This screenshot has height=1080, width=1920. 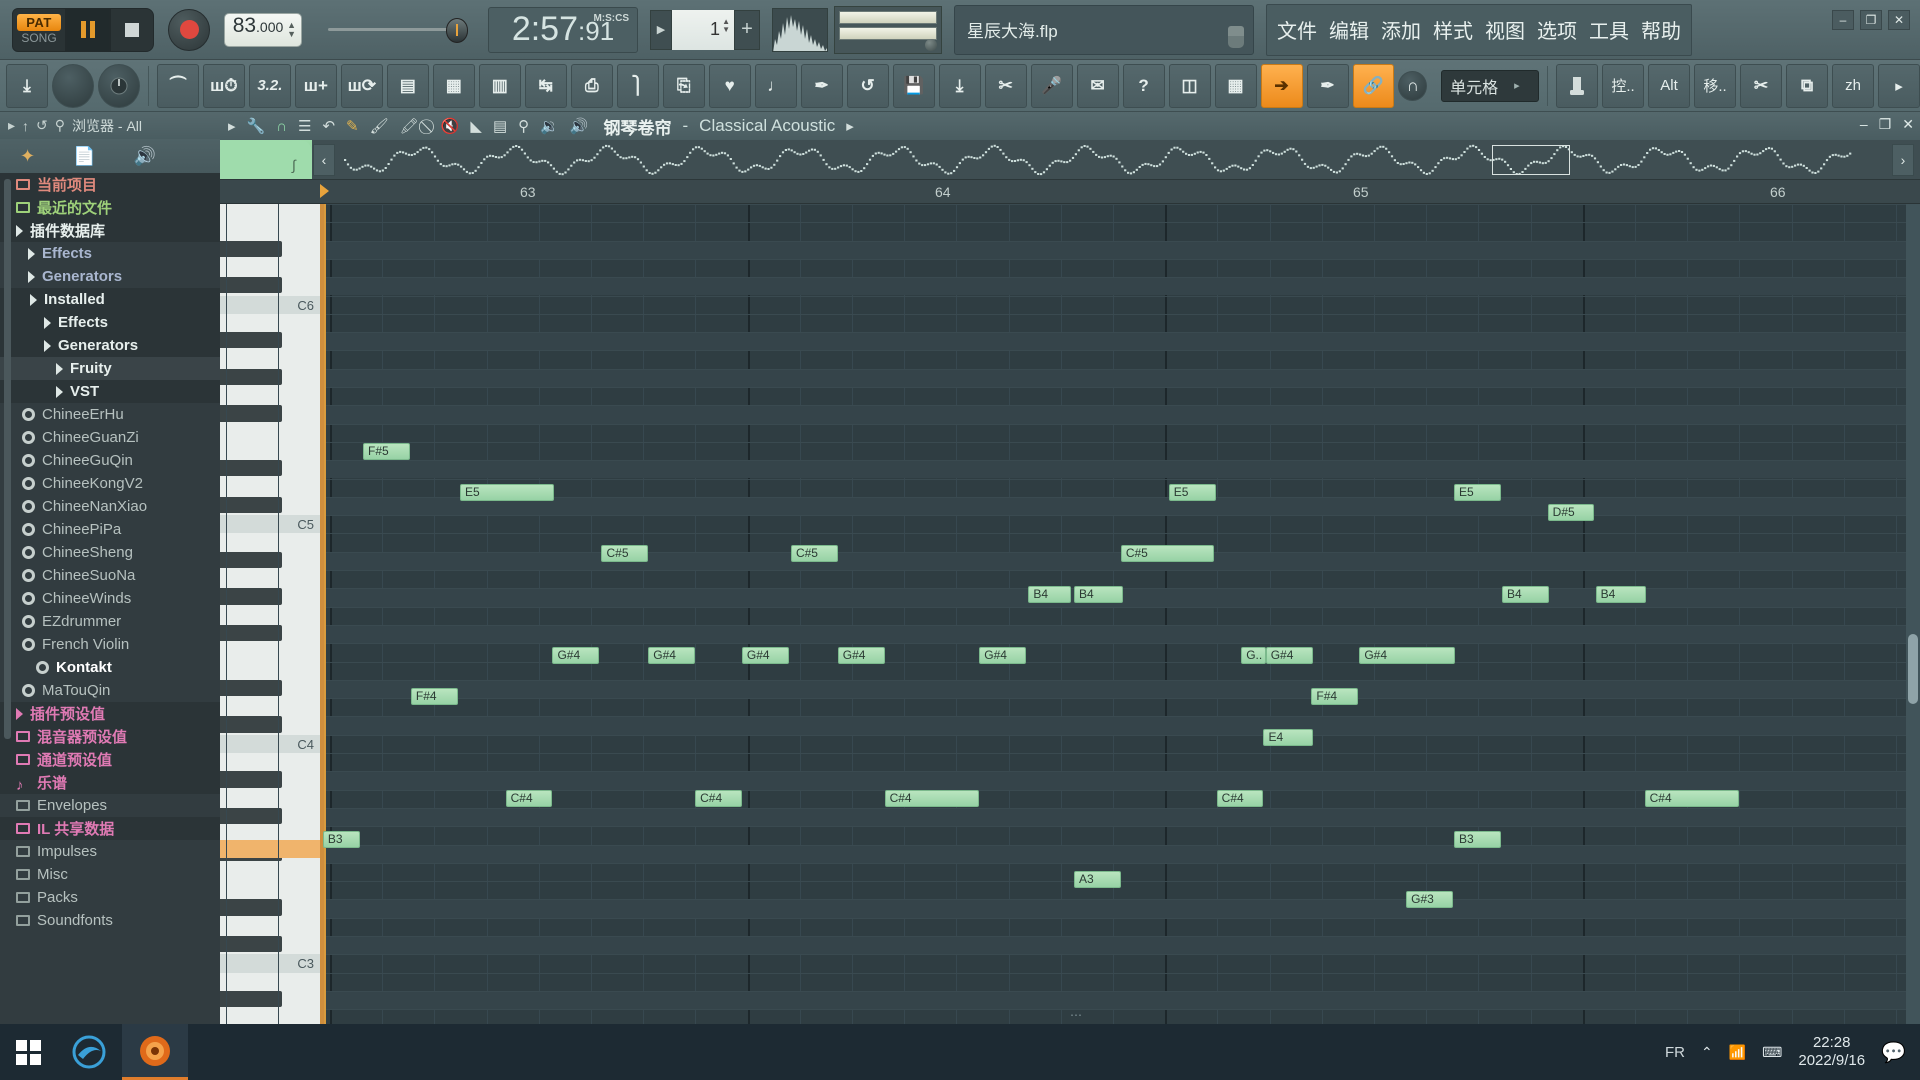 What do you see at coordinates (1429, 899) in the screenshot?
I see `piano-roll-note: G#3` at bounding box center [1429, 899].